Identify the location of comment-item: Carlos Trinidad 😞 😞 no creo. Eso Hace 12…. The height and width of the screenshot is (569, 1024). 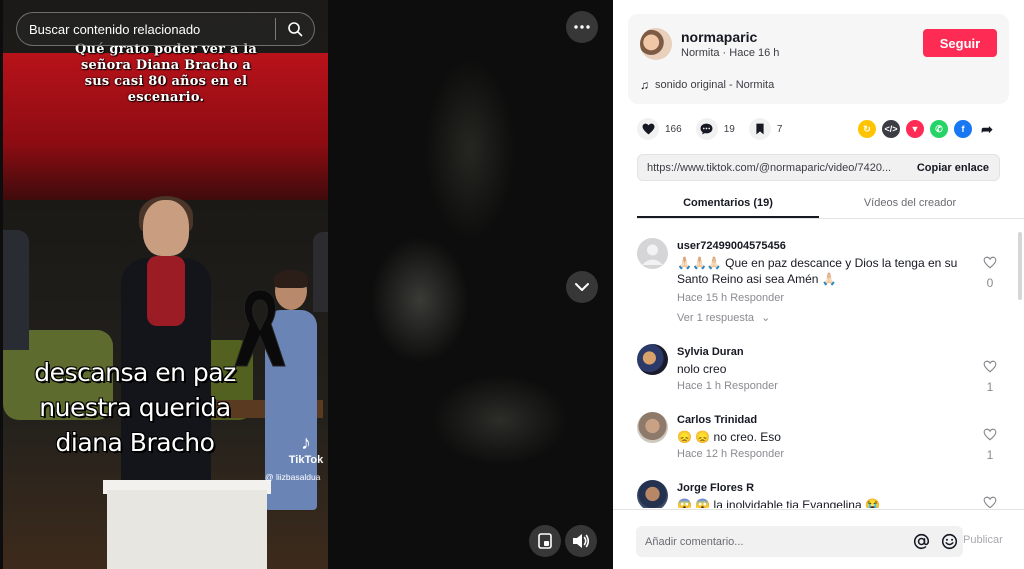
(824, 436).